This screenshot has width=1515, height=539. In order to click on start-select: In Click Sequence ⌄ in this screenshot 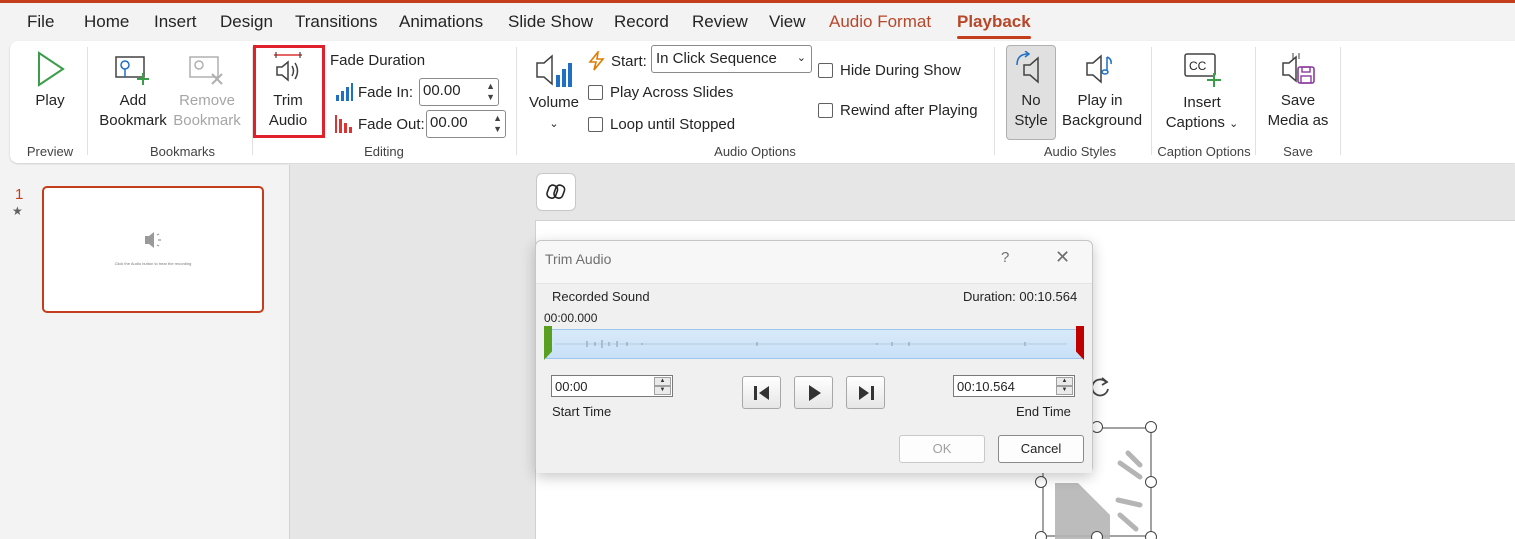, I will do `click(731, 59)`.